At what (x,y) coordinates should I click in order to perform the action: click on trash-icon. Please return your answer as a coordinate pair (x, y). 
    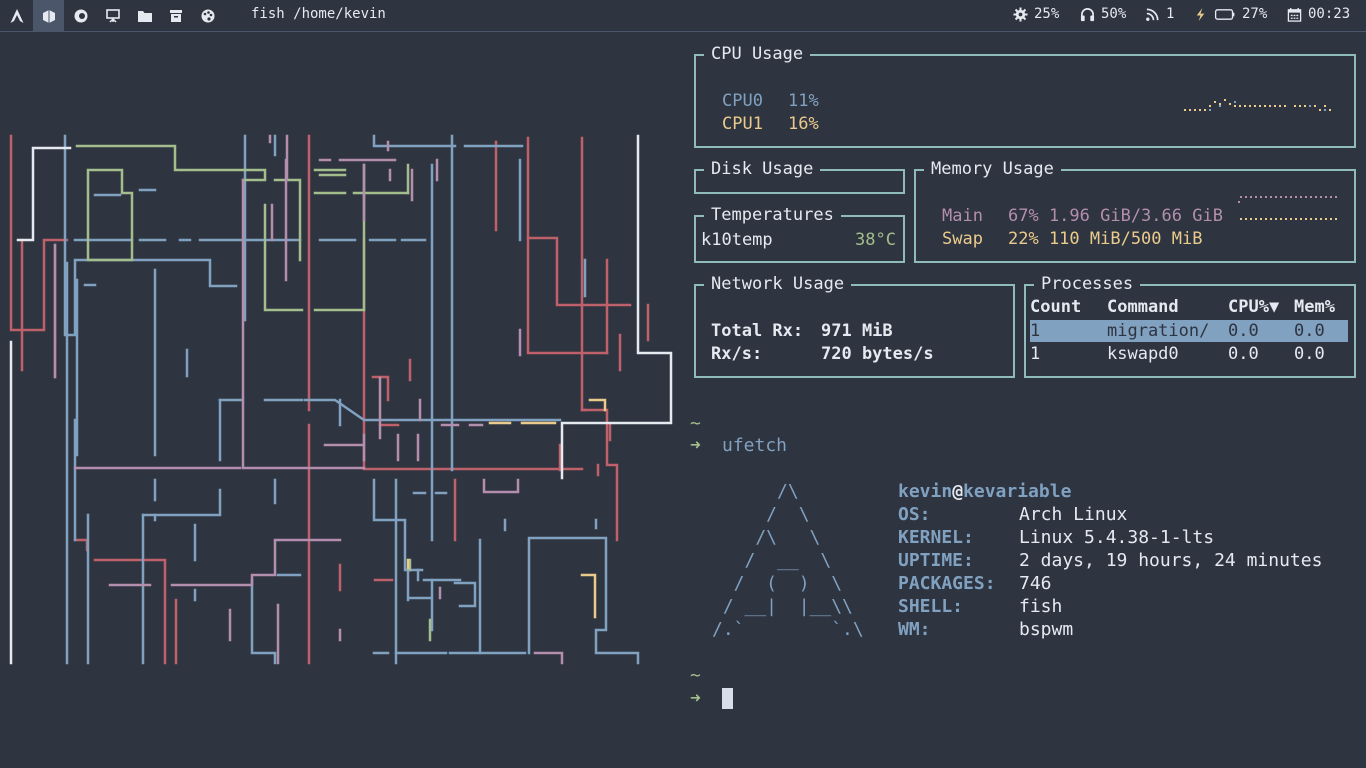
    Looking at the image, I should click on (175, 15).